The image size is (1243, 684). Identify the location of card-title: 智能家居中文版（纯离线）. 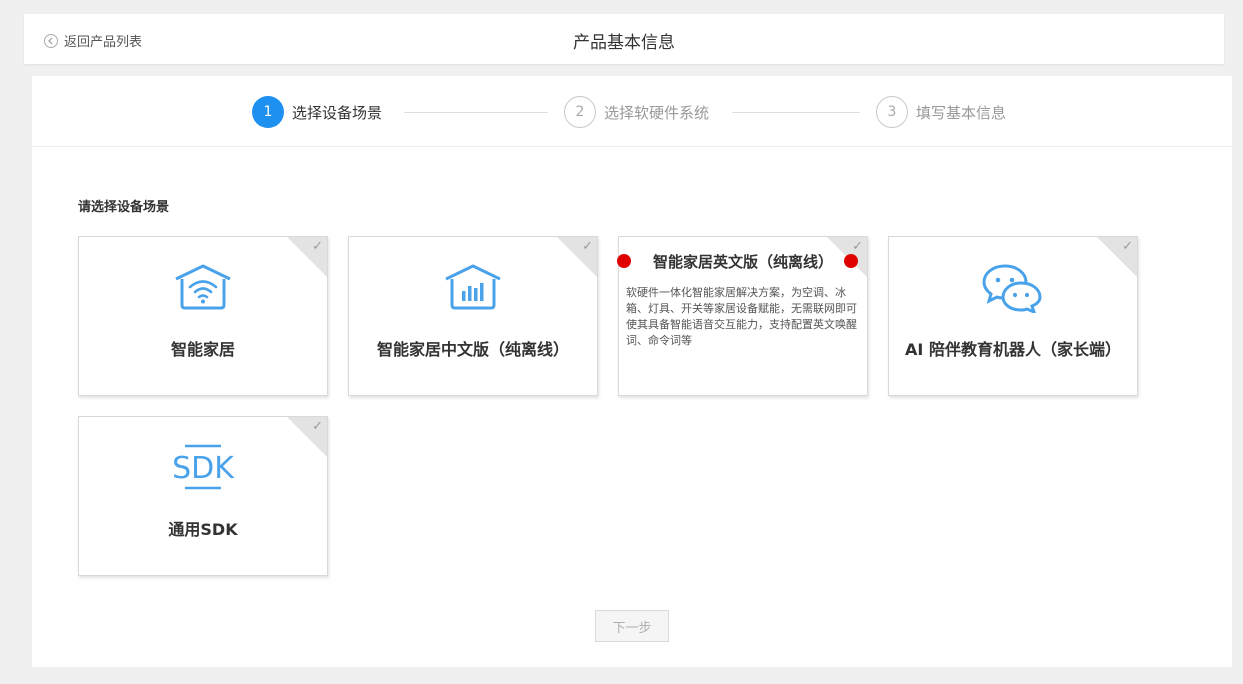
(472, 349).